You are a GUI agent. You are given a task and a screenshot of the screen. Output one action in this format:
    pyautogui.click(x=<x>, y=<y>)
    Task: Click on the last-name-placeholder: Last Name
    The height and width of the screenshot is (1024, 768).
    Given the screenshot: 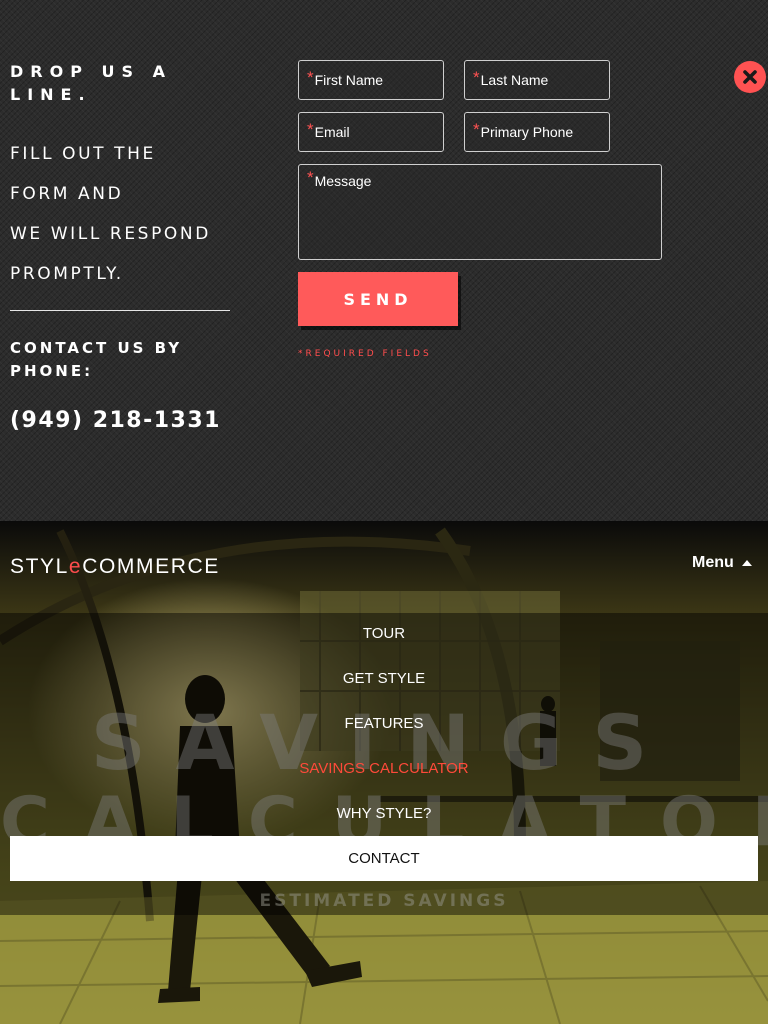 What is the action you would take?
    pyautogui.click(x=514, y=80)
    